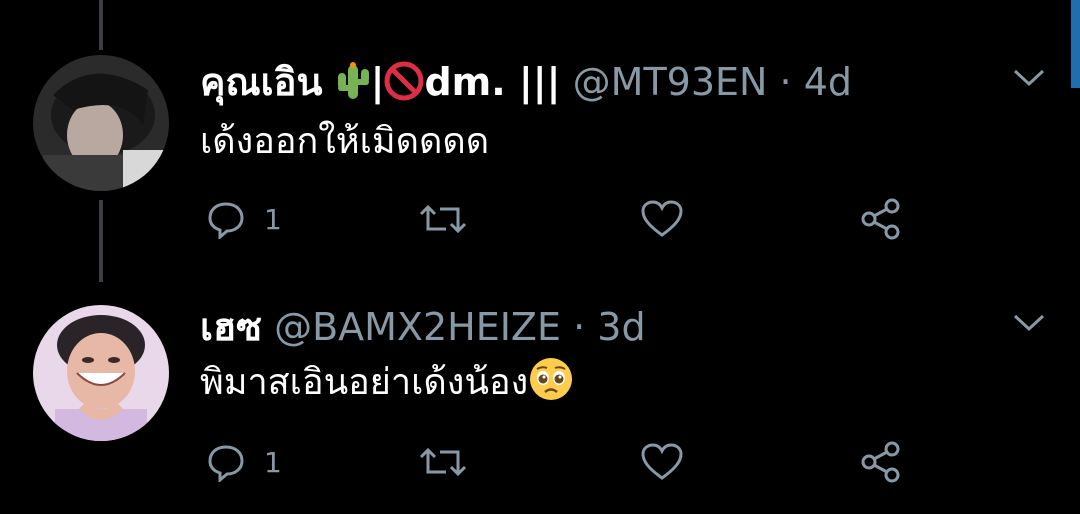 The height and width of the screenshot is (514, 1080). I want to click on tweet-text-row: พิมาสเอินอย่าเด้งน้อง, so click(387, 387).